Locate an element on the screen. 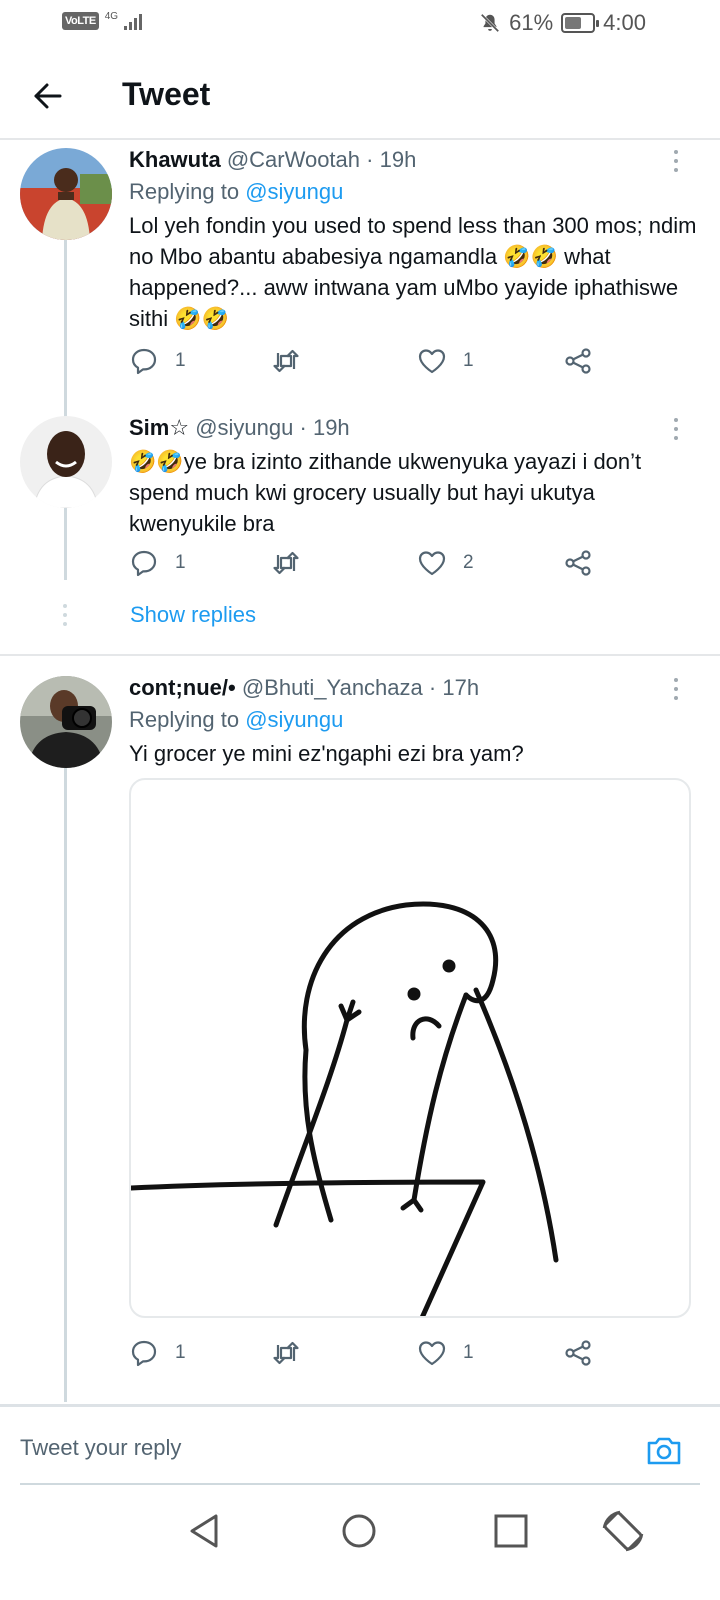 This screenshot has height=1600, width=720. user-handle: @CarWootah is located at coordinates (293, 159).